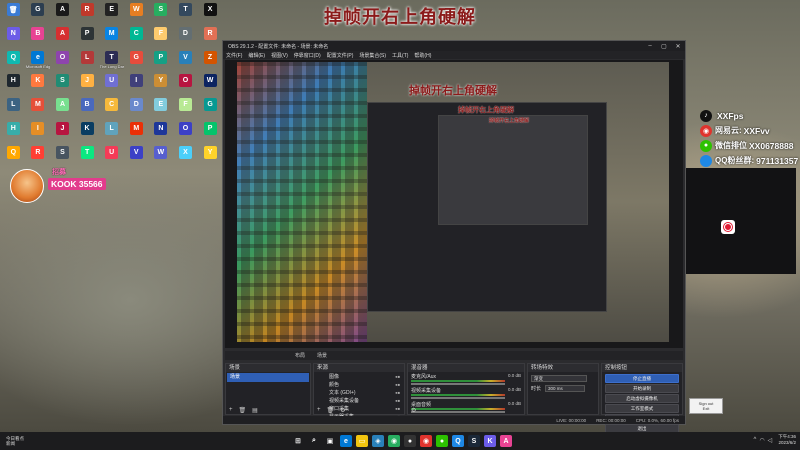 The height and width of the screenshot is (450, 800). I want to click on transition-type-select: 渐变, so click(559, 378).